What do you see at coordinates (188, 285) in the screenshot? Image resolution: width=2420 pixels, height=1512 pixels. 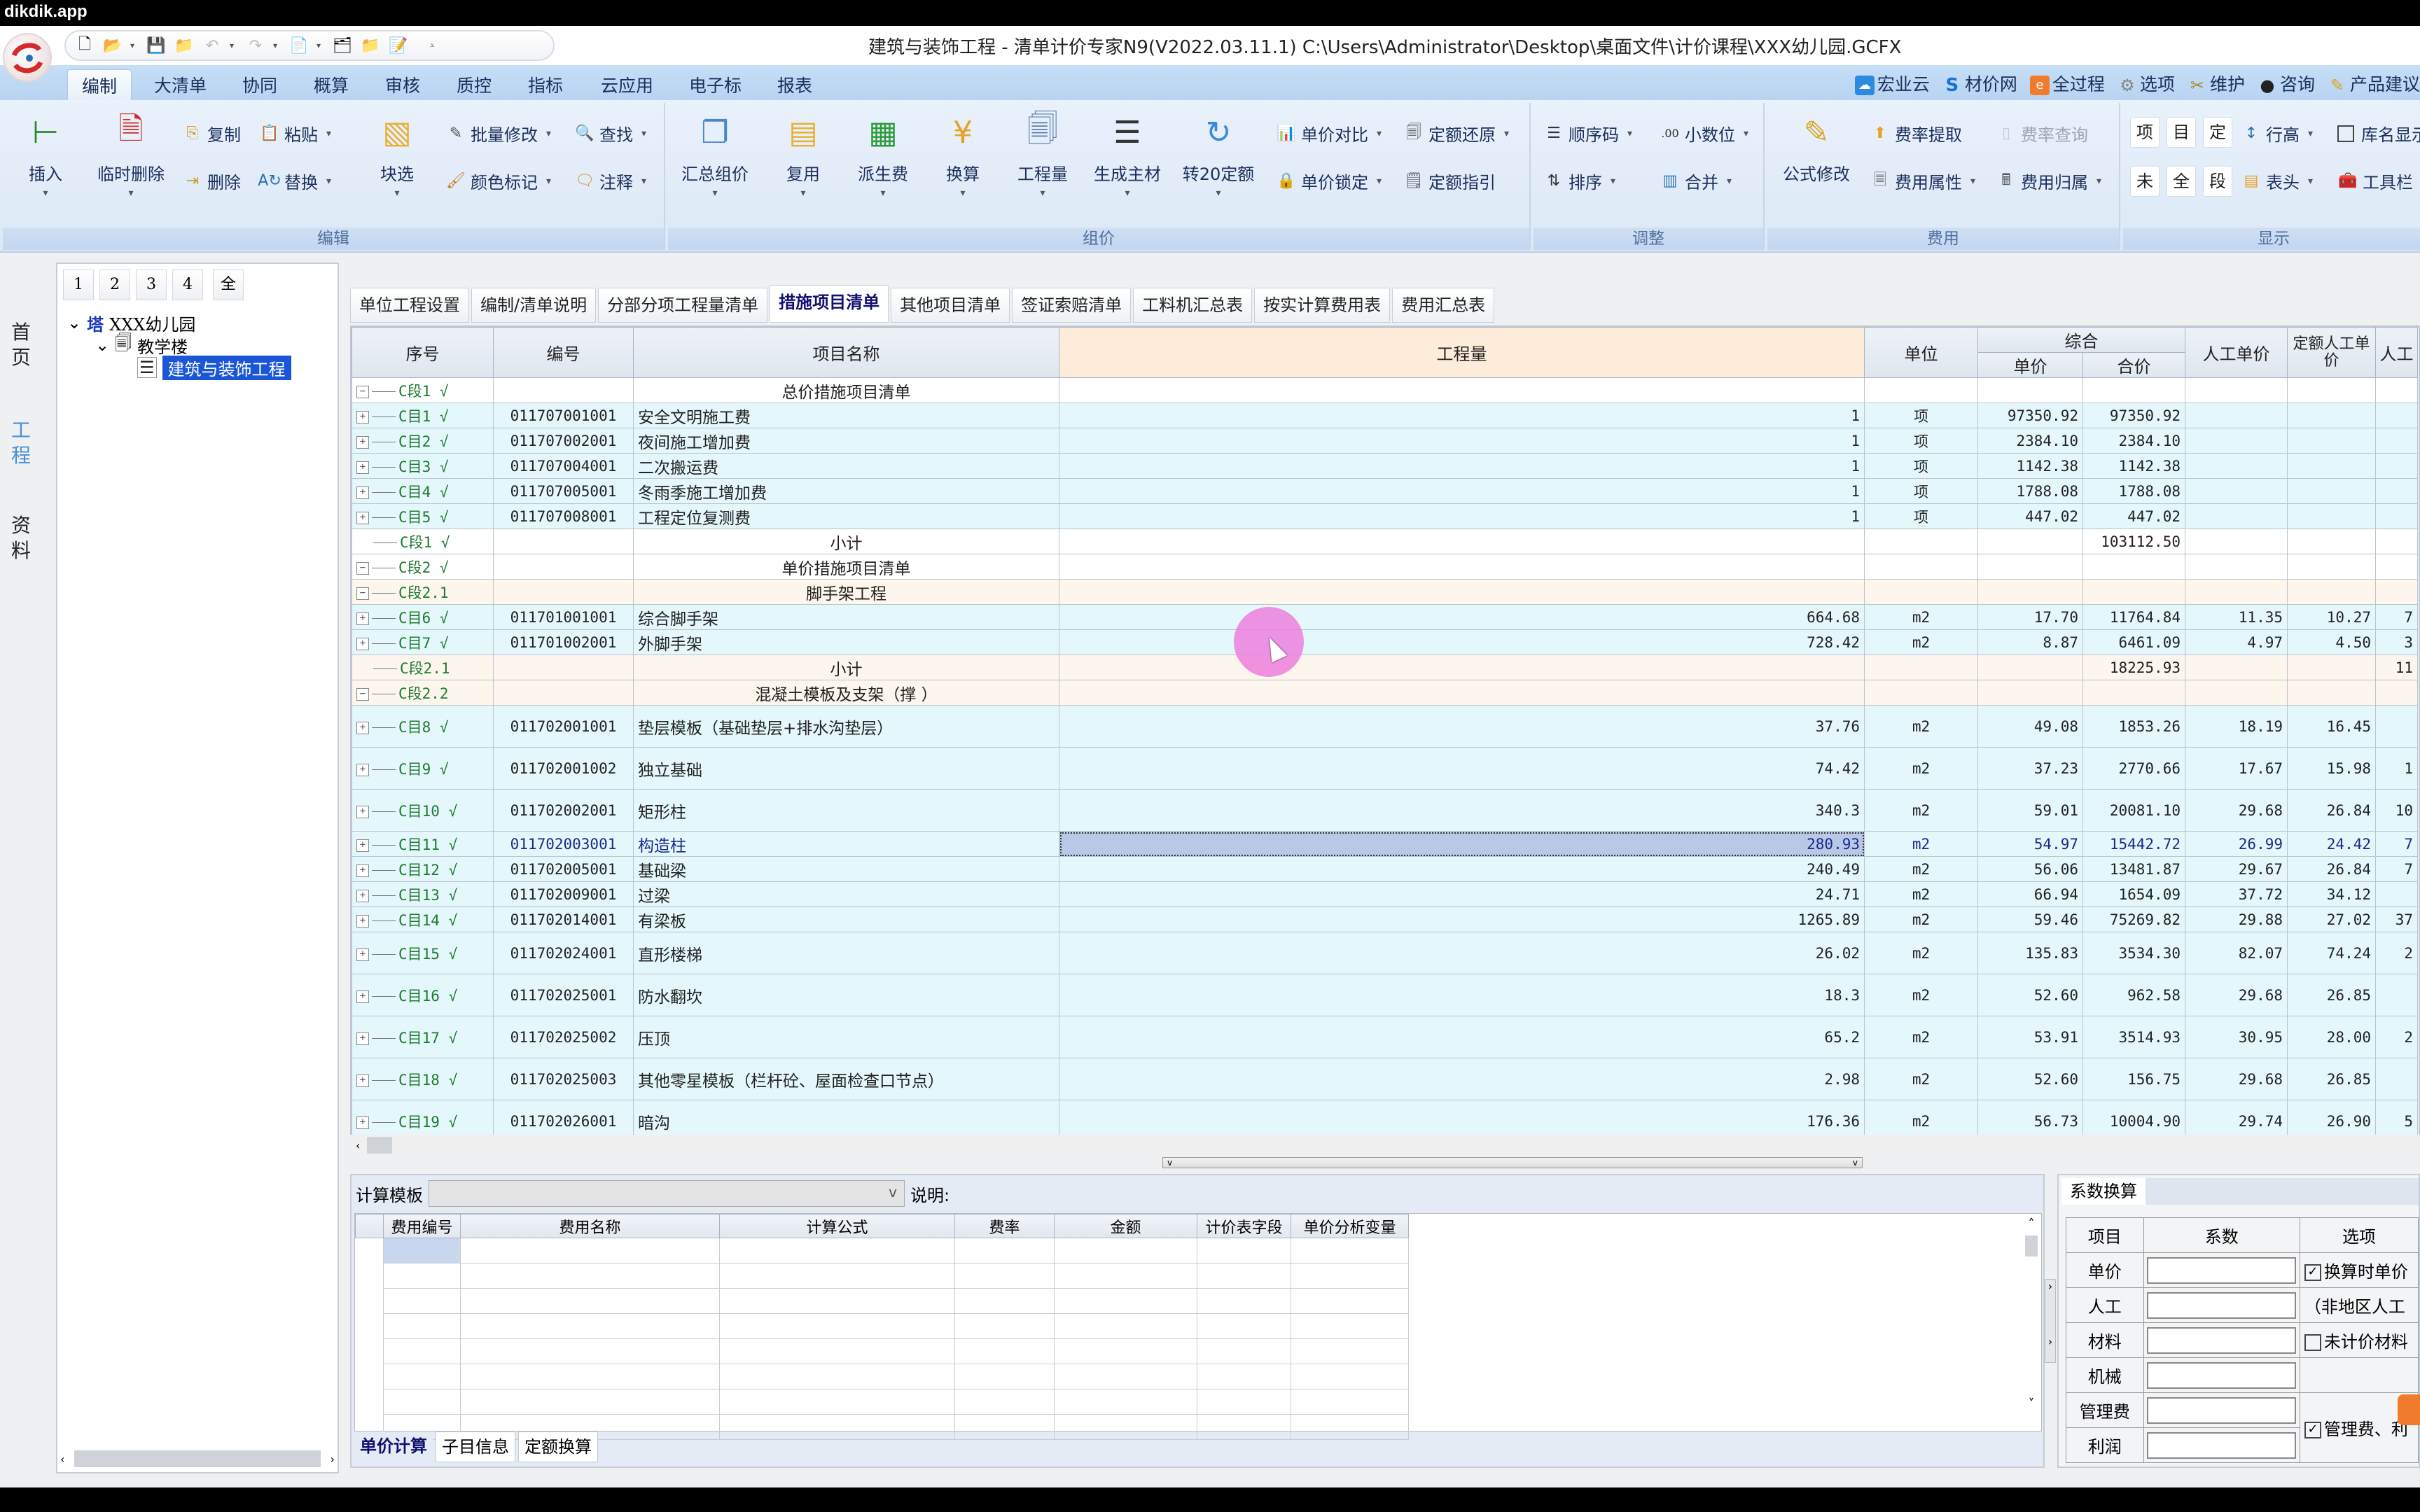 I see `level-4-button: 4` at bounding box center [188, 285].